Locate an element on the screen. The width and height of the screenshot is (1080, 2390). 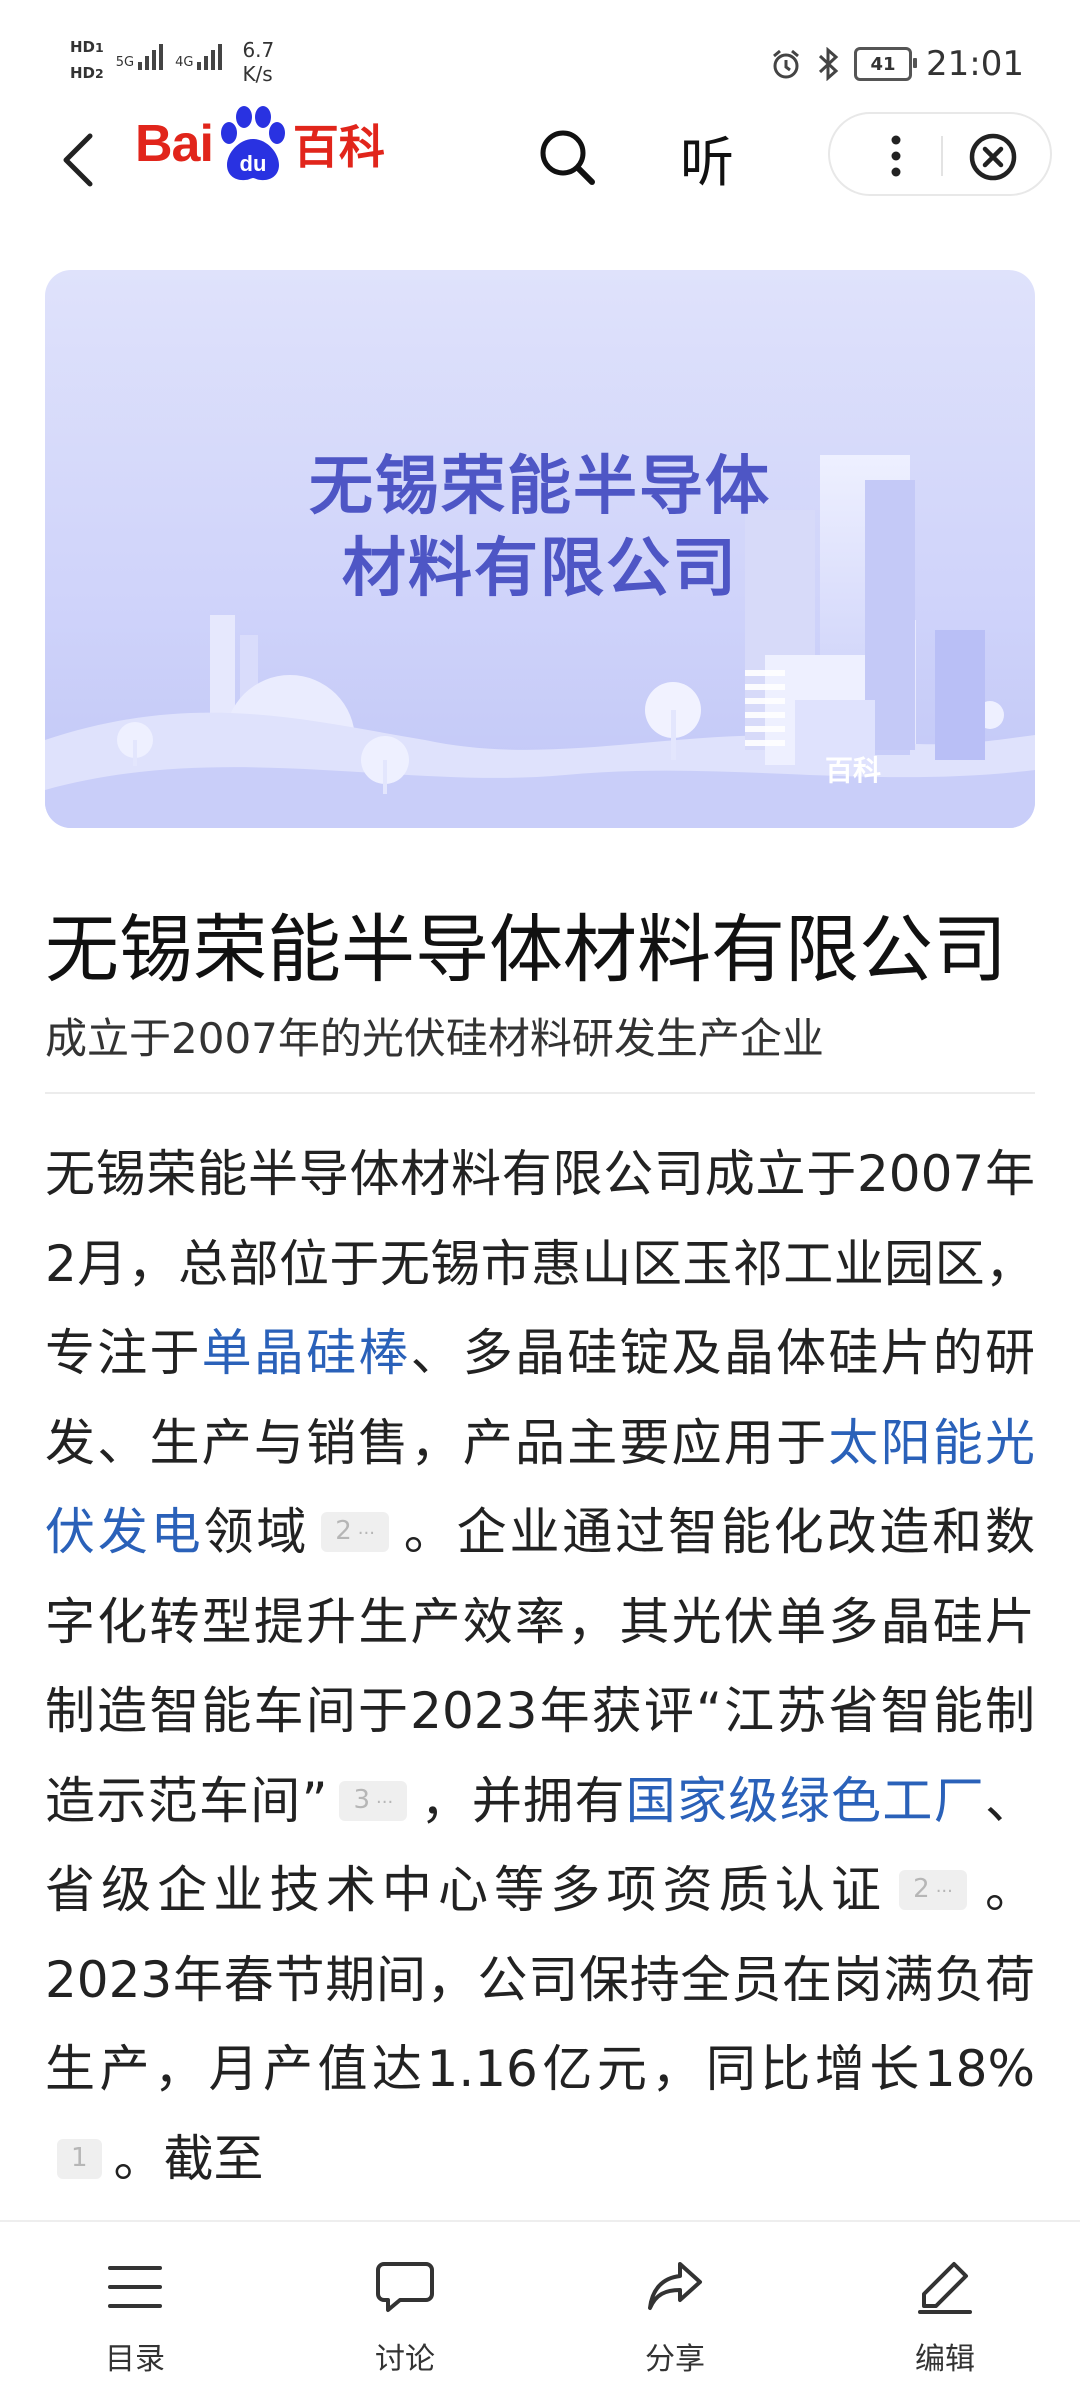
speed-unit: K/s is located at coordinates (257, 74).